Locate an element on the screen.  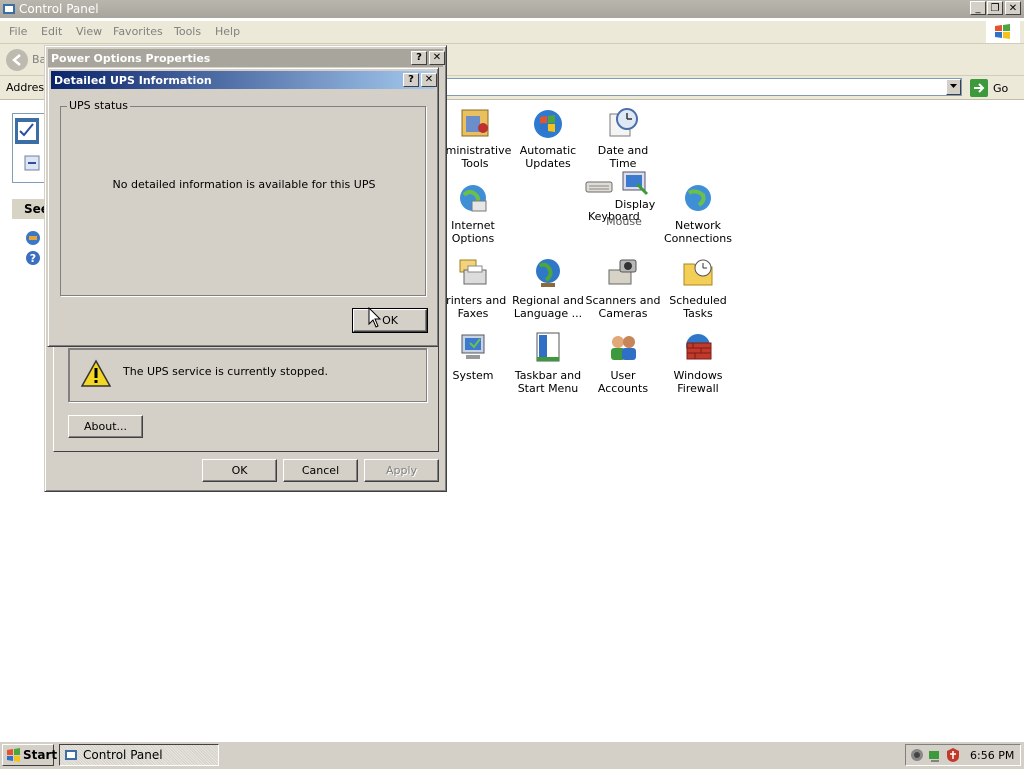
warning-icon is located at coordinates (96, 373).